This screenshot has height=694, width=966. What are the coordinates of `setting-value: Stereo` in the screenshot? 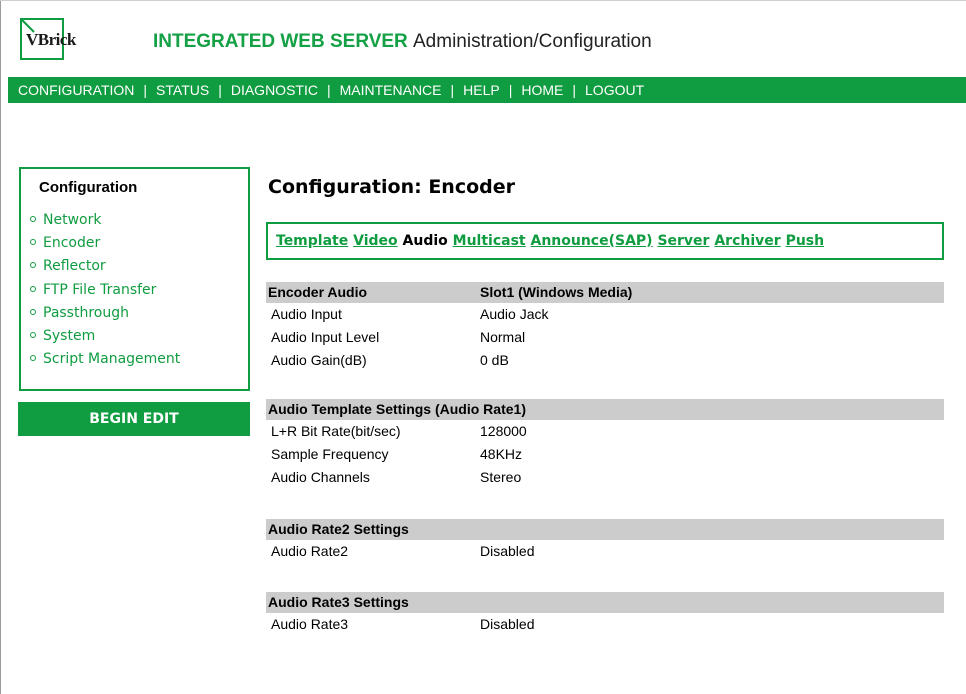 It's located at (501, 477).